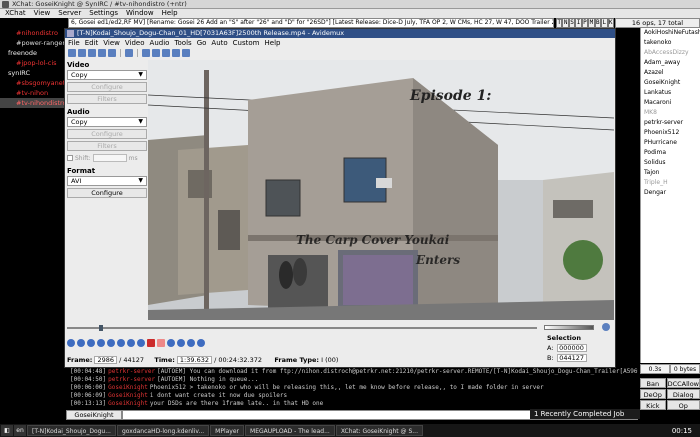 The image size is (700, 437). I want to click on channel-item: #power-rangers, so click(33, 43).